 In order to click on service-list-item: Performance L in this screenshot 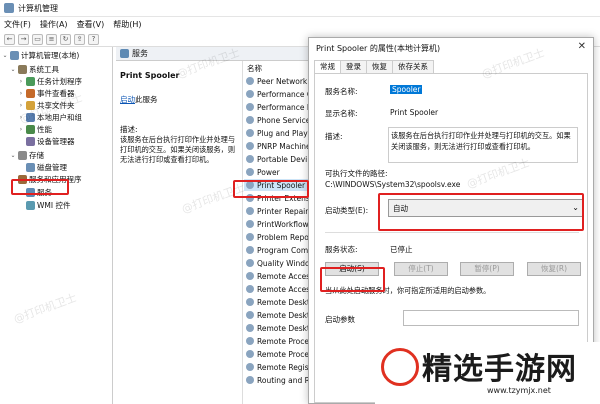, I will do `click(278, 107)`.